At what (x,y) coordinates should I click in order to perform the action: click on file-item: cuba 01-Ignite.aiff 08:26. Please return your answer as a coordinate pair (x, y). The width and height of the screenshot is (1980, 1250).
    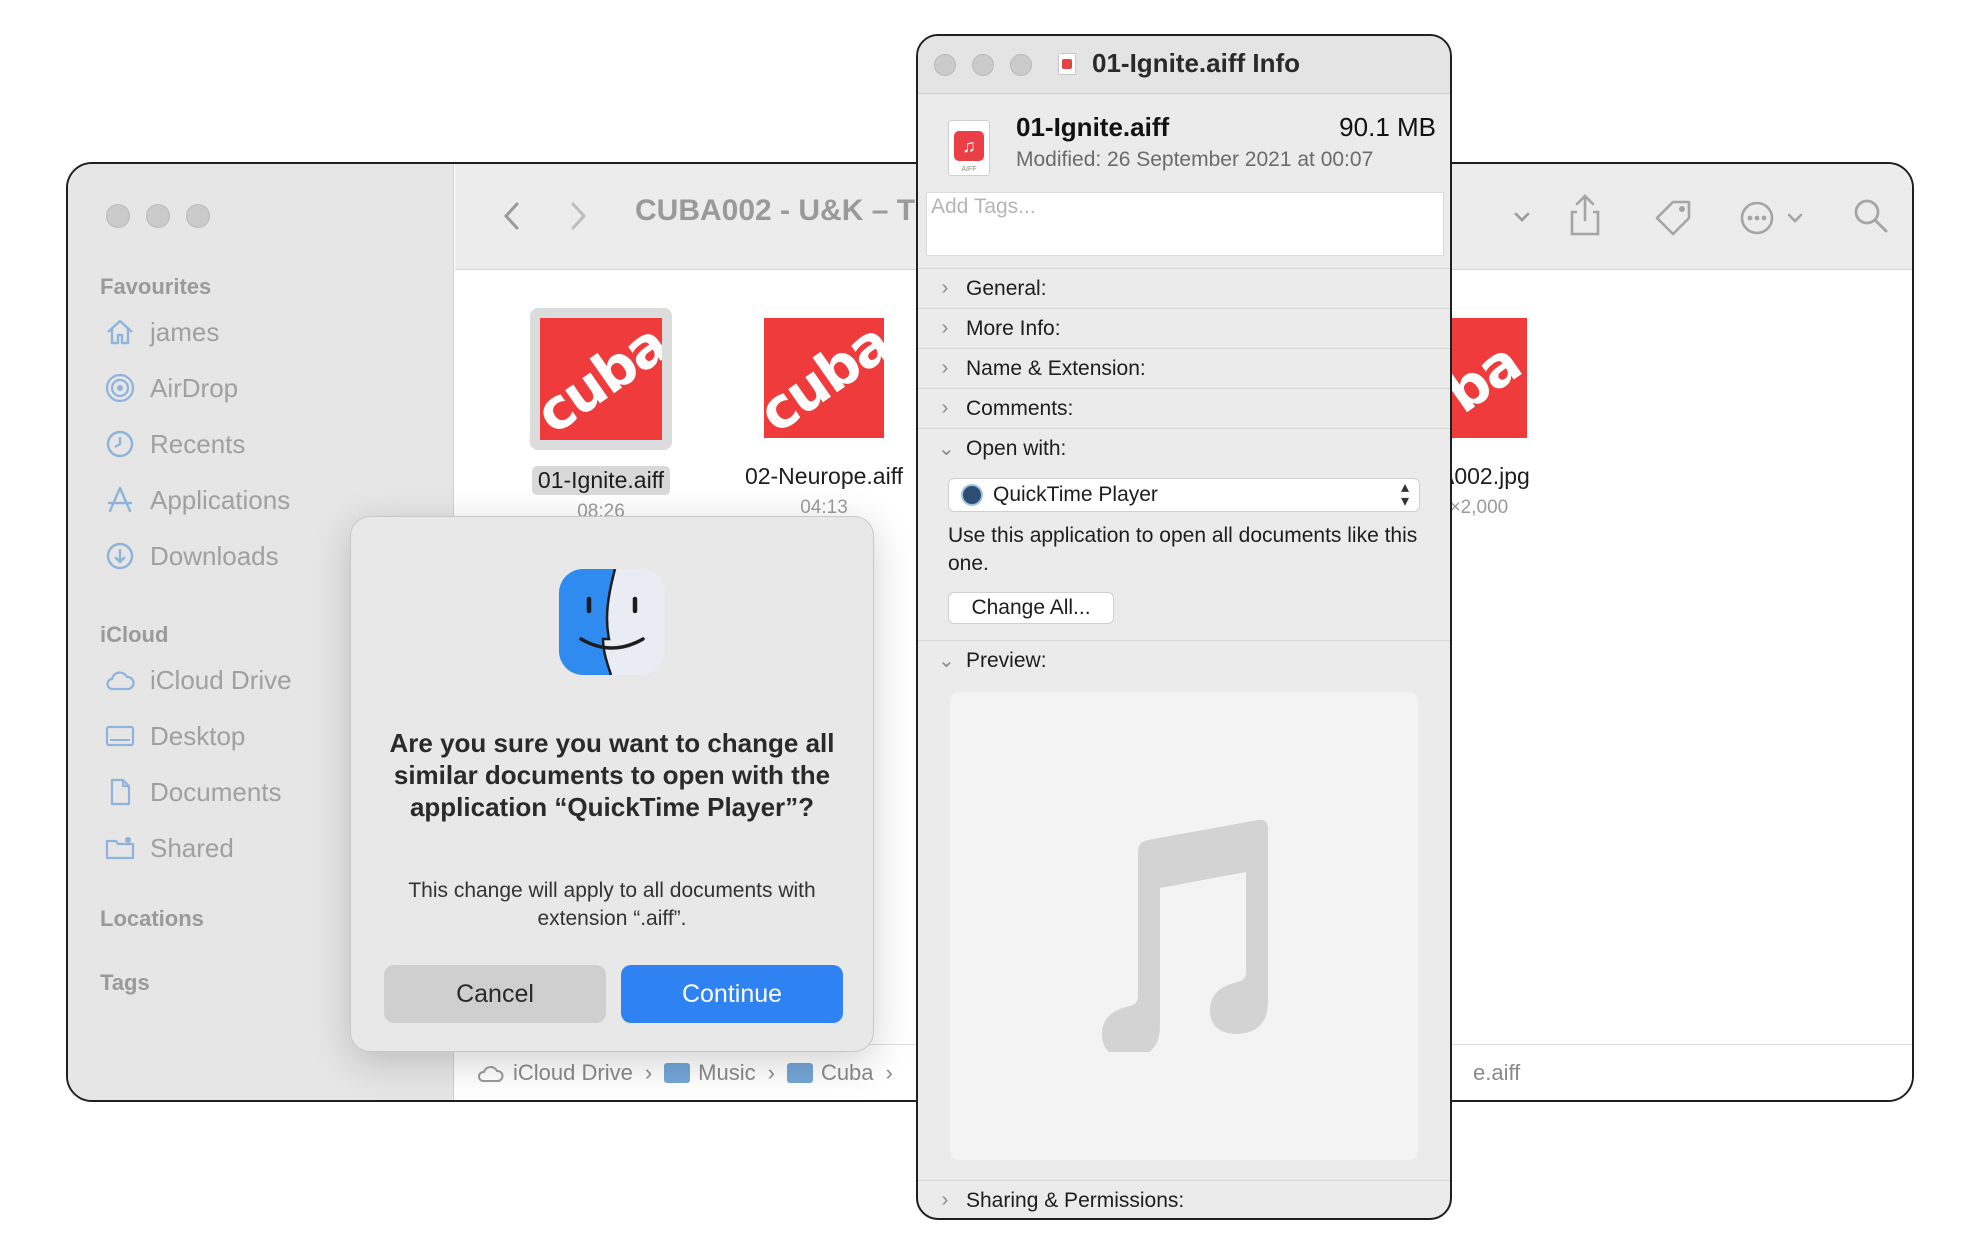
    Looking at the image, I should click on (601, 415).